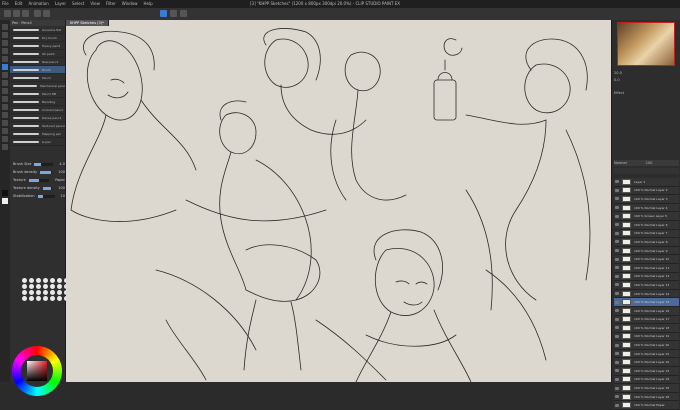 This screenshot has height=410, width=680. I want to click on layer-row: 100 % Normal Paper, so click(646, 405).